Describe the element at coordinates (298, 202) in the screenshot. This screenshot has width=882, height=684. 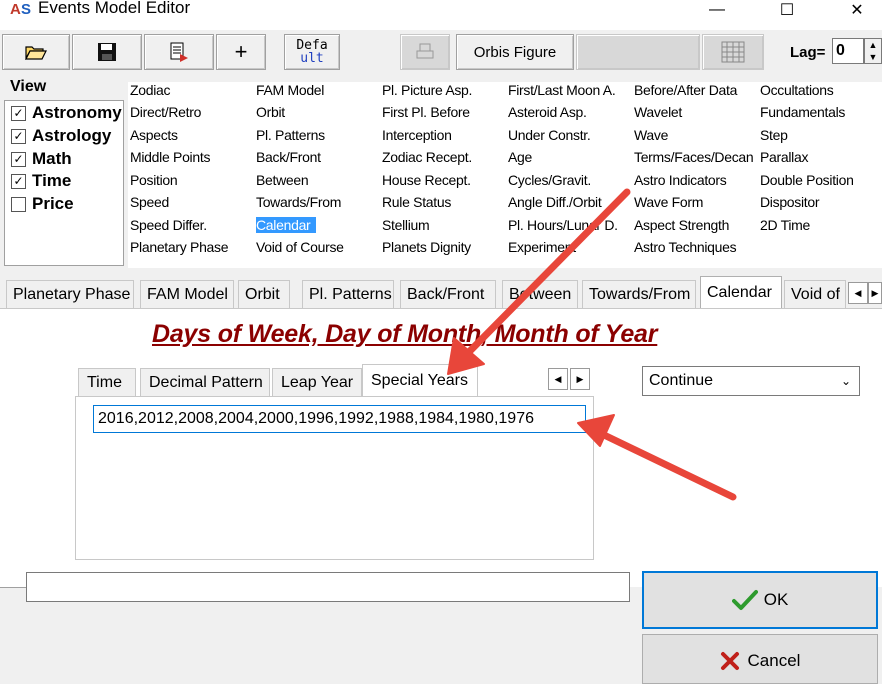
I see `model-item: Towards/From` at that location.